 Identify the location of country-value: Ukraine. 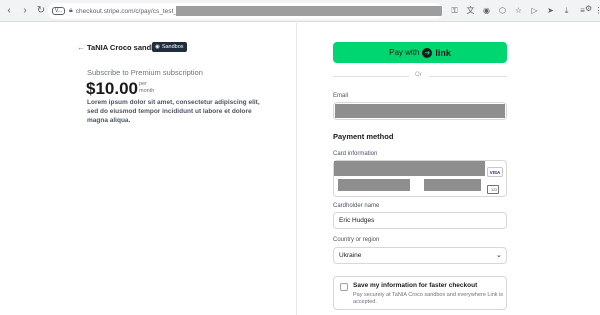
(350, 255).